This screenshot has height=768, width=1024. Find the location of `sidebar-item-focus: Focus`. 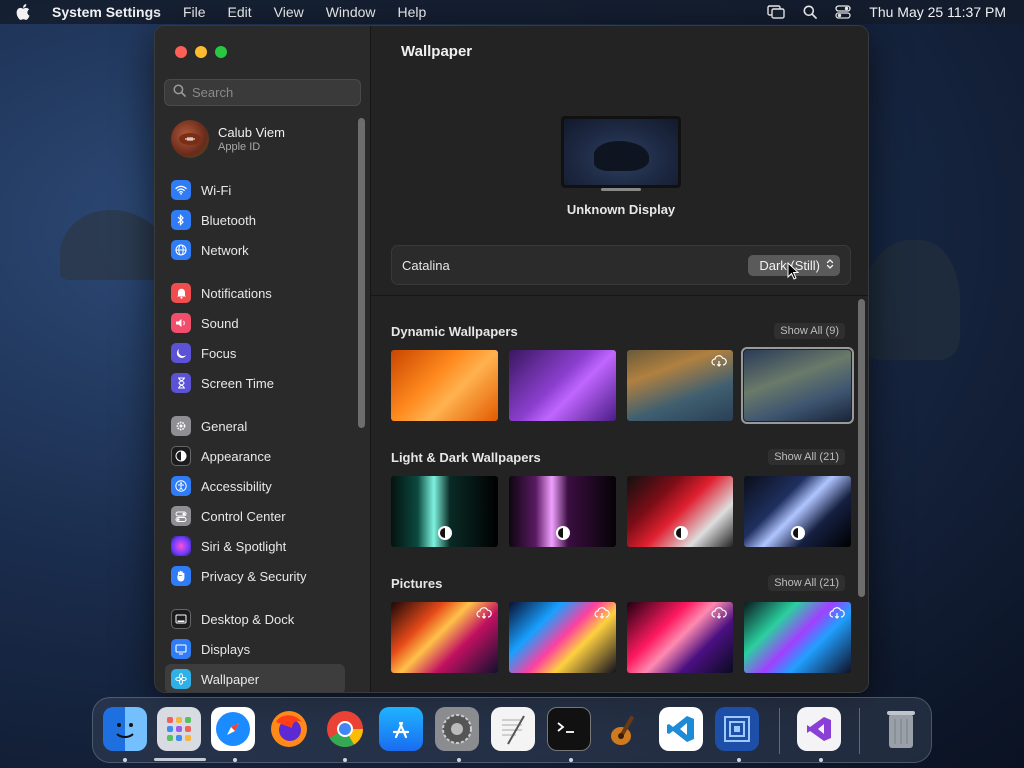

sidebar-item-focus: Focus is located at coordinates (255, 353).